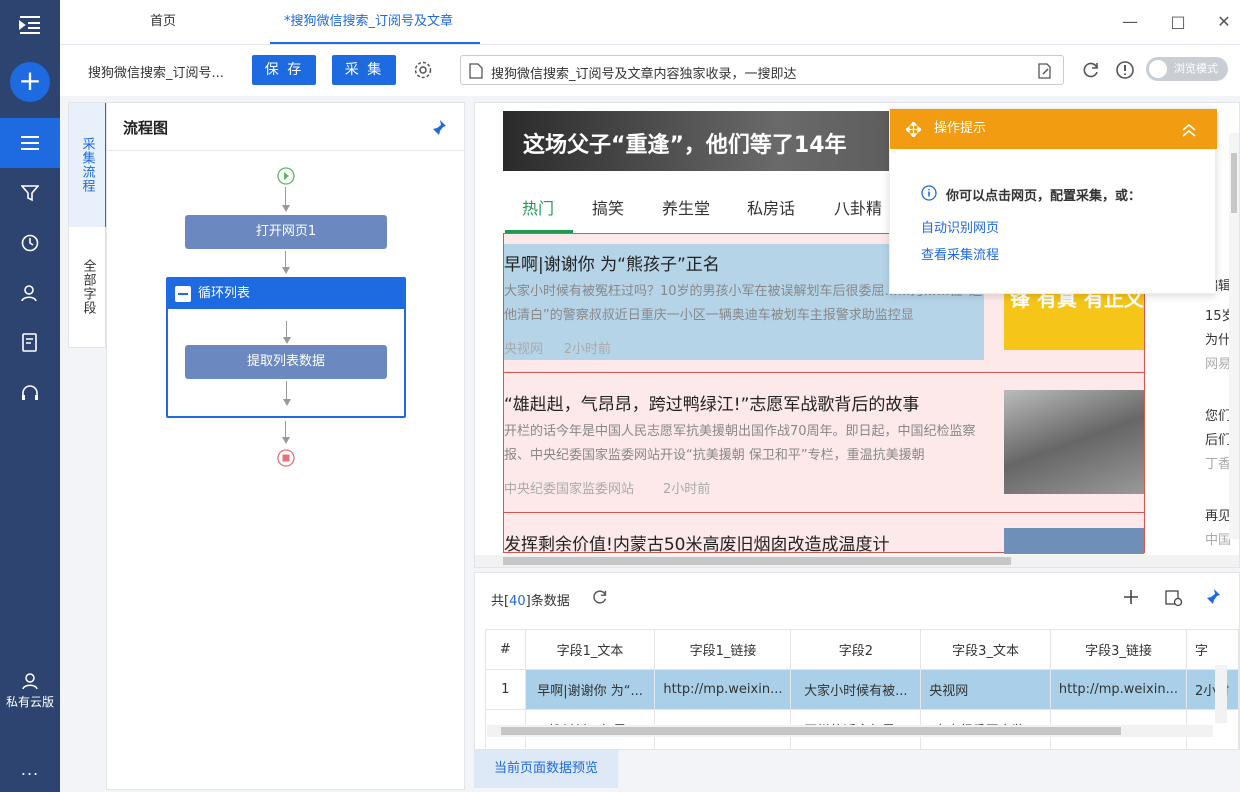  What do you see at coordinates (612, 262) in the screenshot?
I see `article-title: 早啊|谢谢你 为“熊孩子”正名` at bounding box center [612, 262].